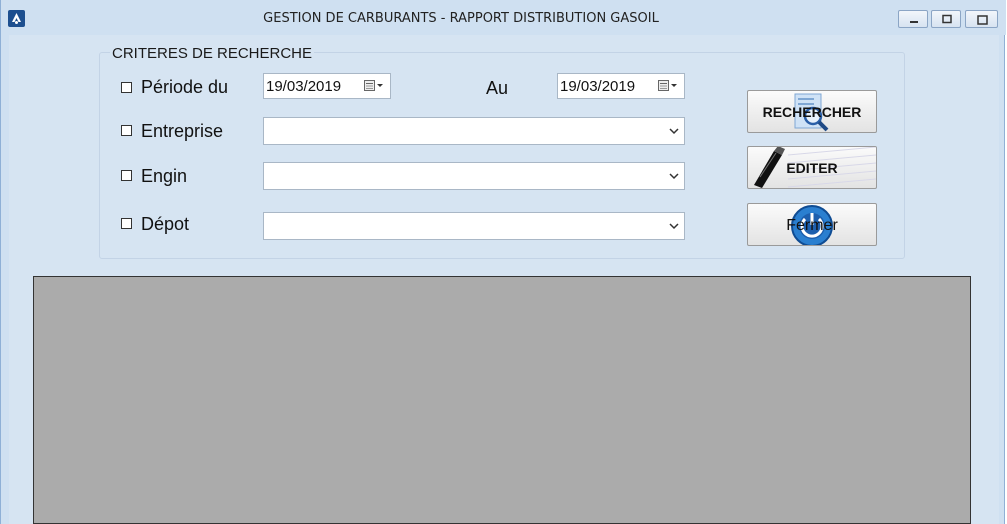 The width and height of the screenshot is (1007, 524). I want to click on fermer-button: Fermer, so click(812, 224).